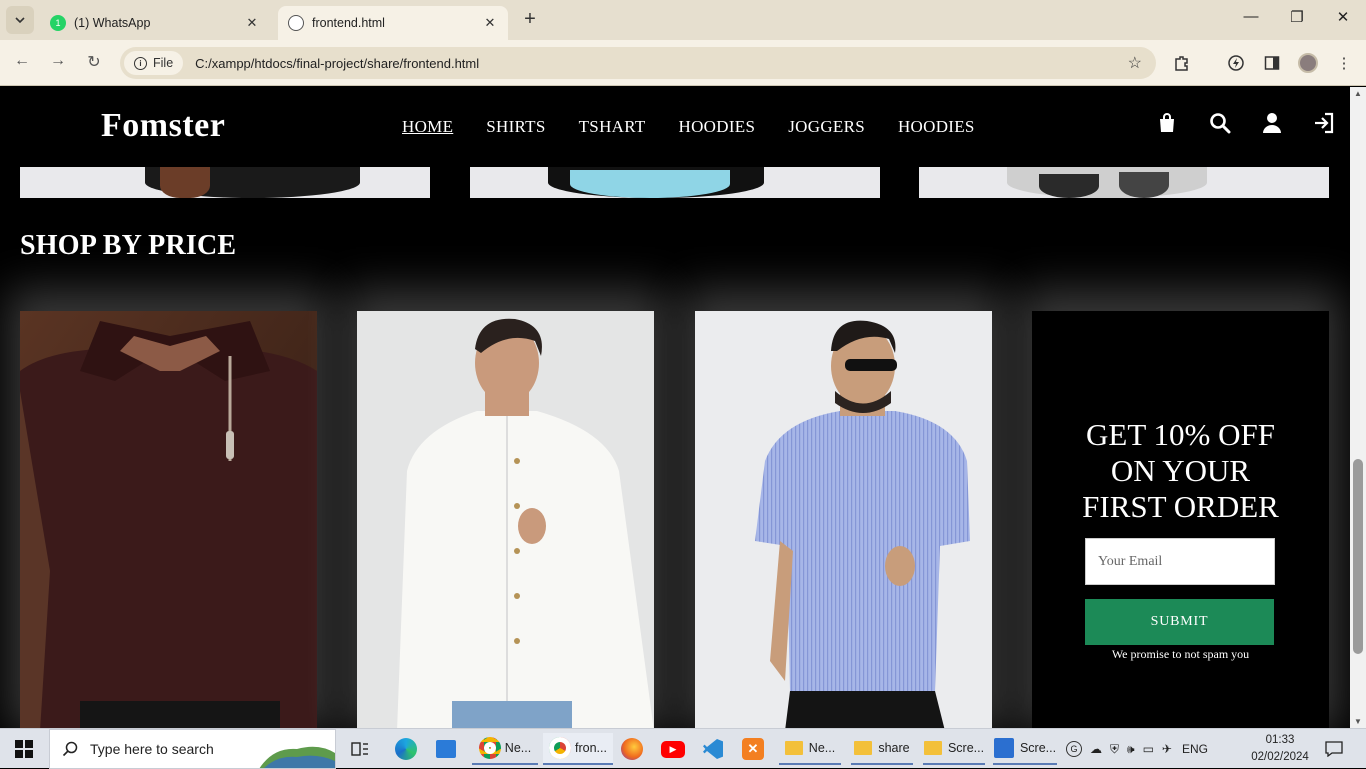  I want to click on volume-icon: 🕪, so click(1131, 749).